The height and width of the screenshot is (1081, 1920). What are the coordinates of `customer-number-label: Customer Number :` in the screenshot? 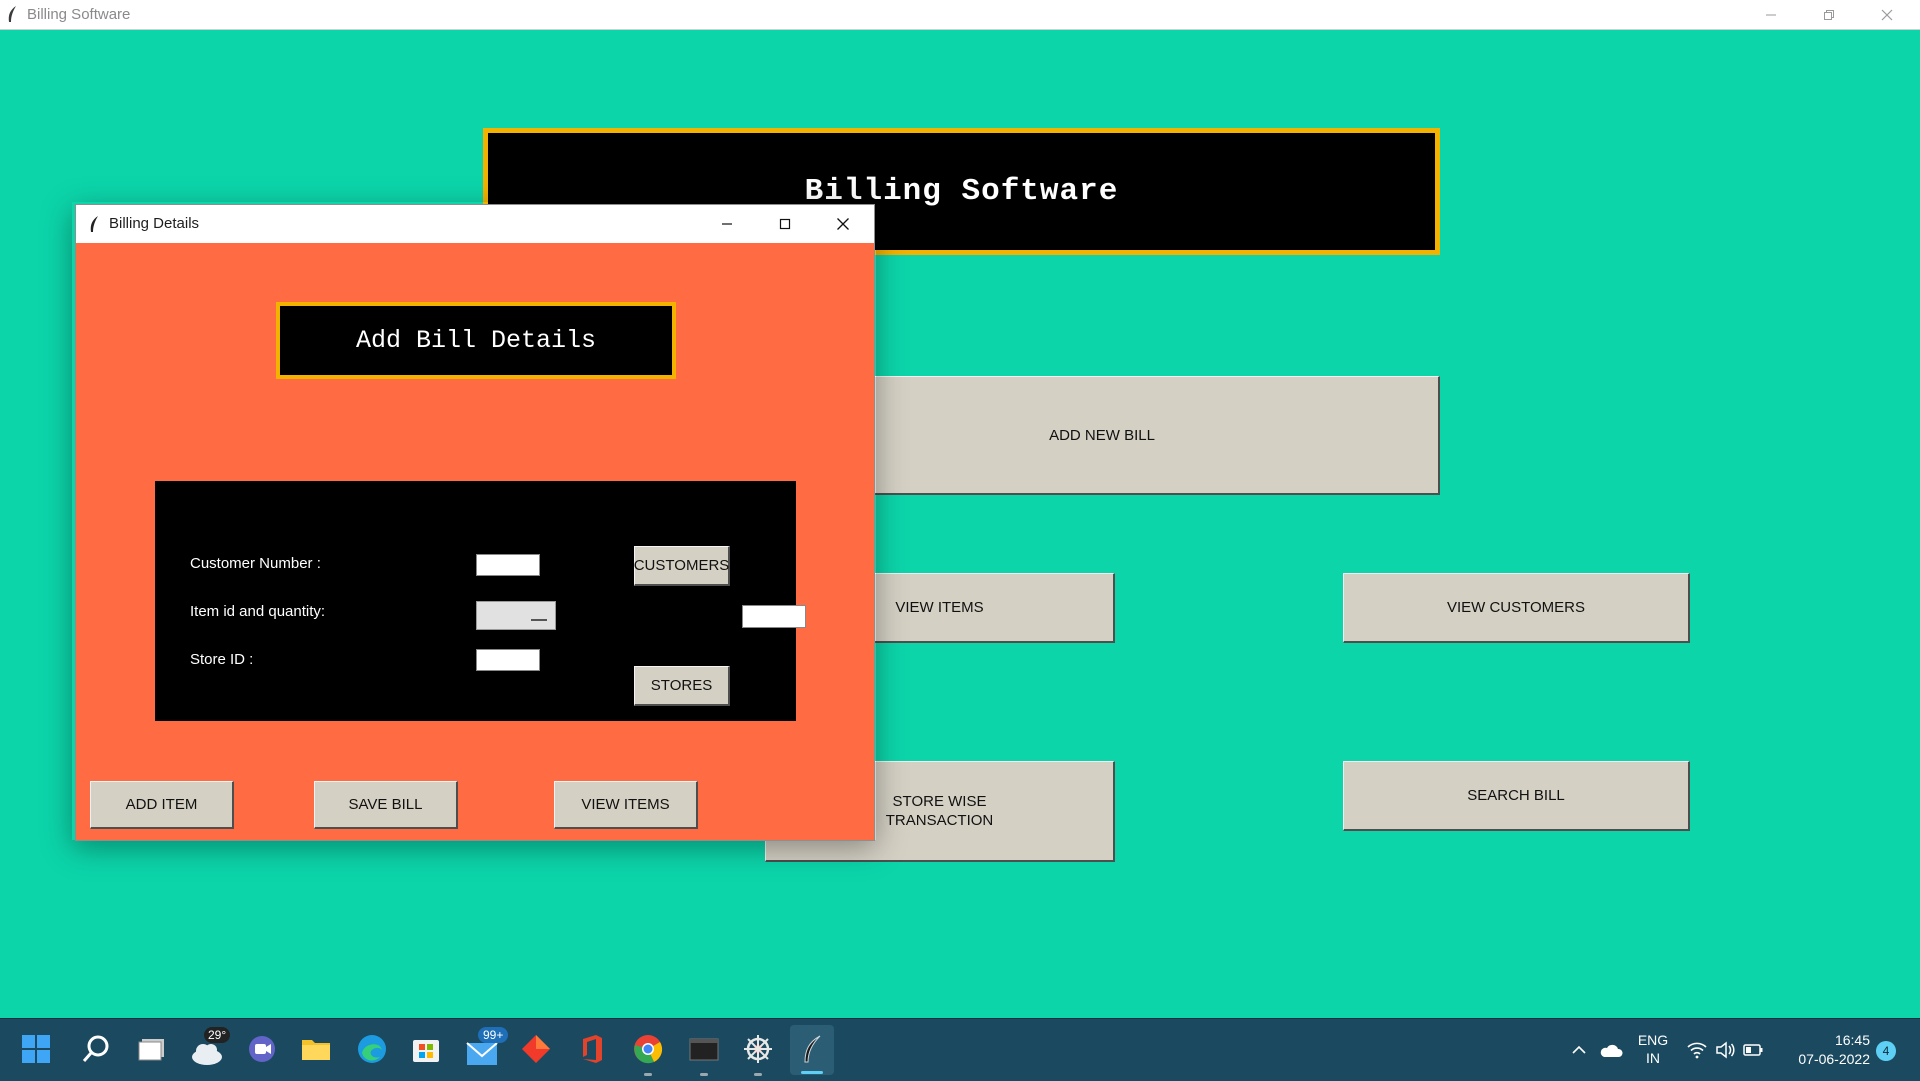 It's located at (255, 563).